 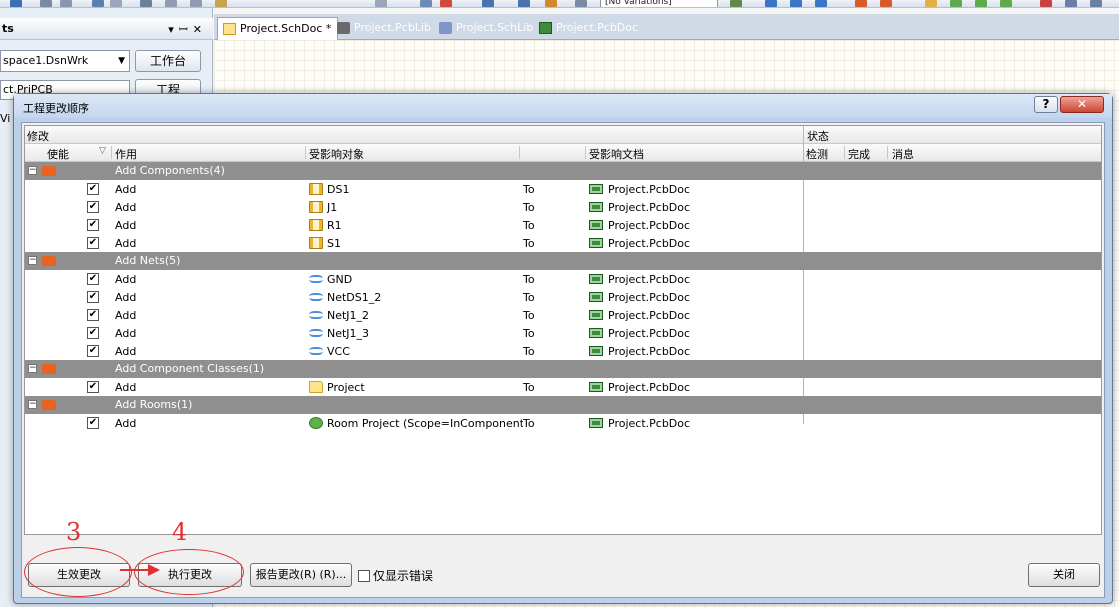 What do you see at coordinates (563, 171) in the screenshot?
I see `group-row-add-components: − Add Components(4)` at bounding box center [563, 171].